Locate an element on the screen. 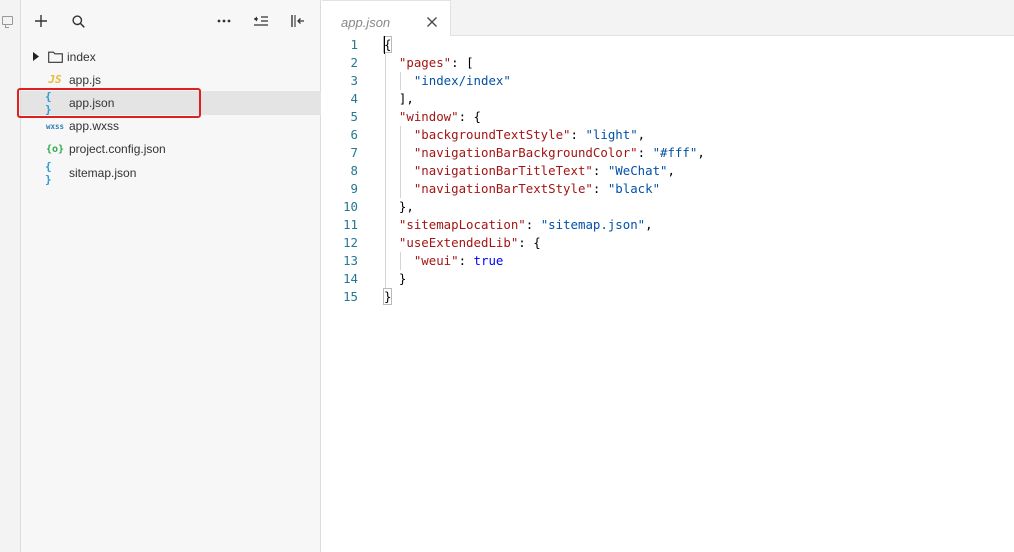 The height and width of the screenshot is (552, 1014). search-icon is located at coordinates (78, 21).